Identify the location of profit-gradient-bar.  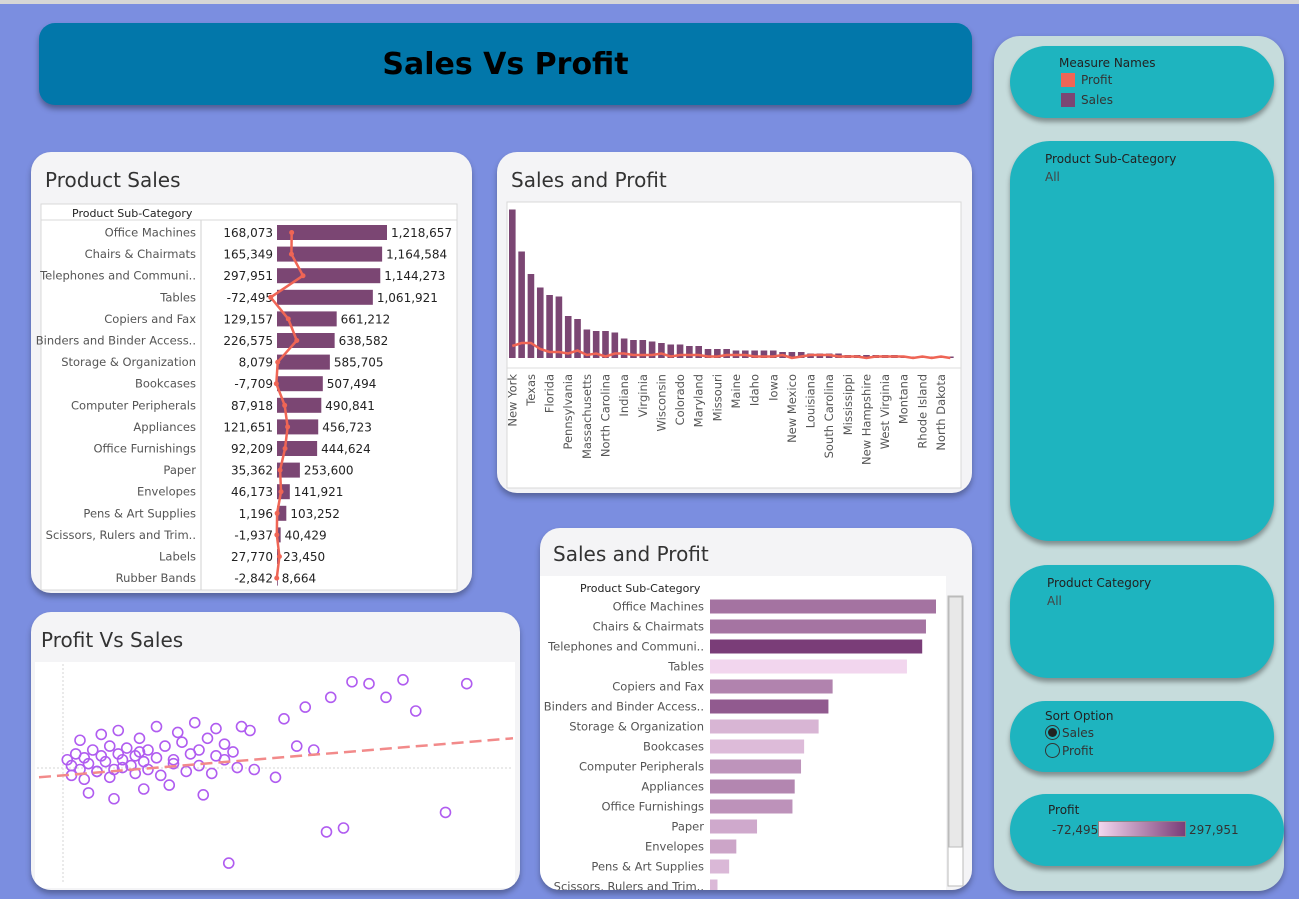
(1142, 829).